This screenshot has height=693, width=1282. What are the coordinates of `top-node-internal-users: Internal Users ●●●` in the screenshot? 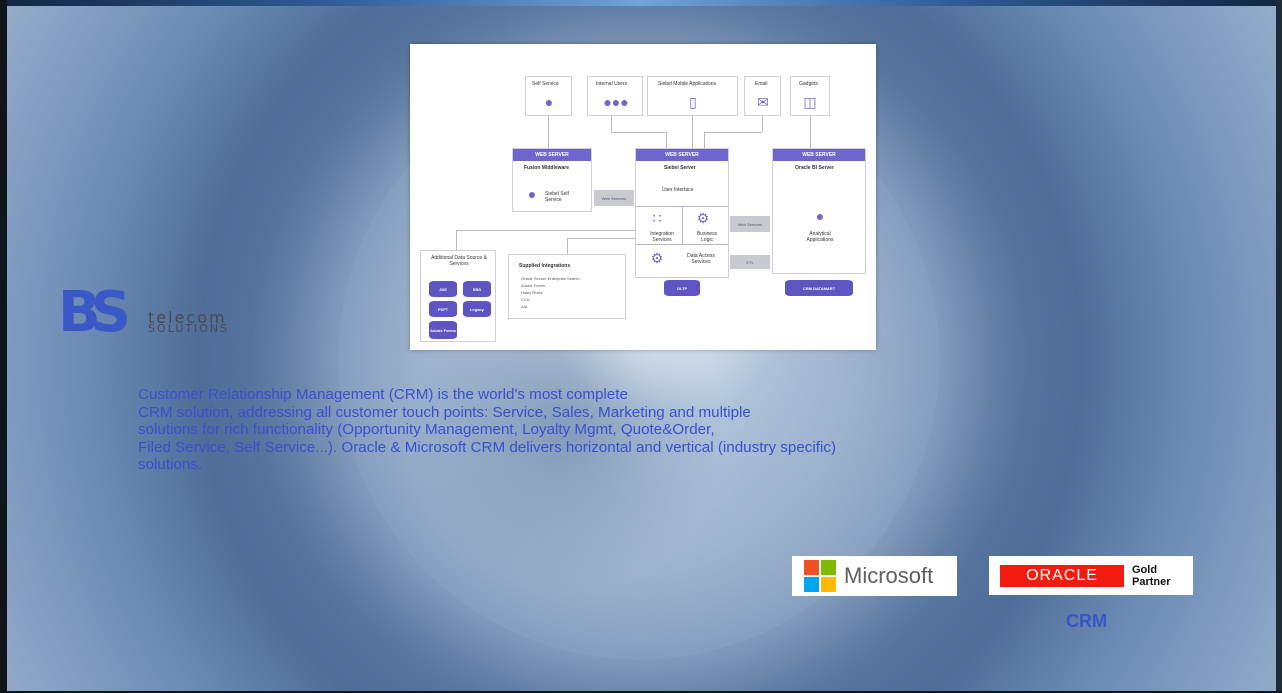 It's located at (615, 96).